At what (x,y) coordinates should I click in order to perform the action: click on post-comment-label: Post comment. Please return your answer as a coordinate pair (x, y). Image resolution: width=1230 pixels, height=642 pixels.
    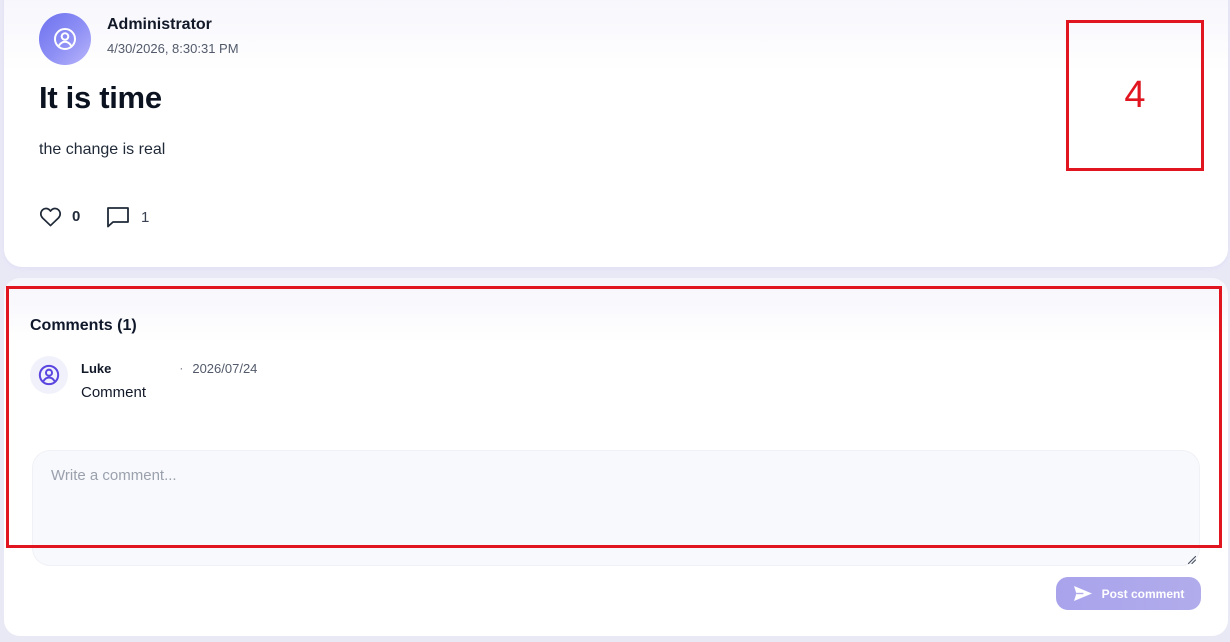
    Looking at the image, I should click on (1143, 593).